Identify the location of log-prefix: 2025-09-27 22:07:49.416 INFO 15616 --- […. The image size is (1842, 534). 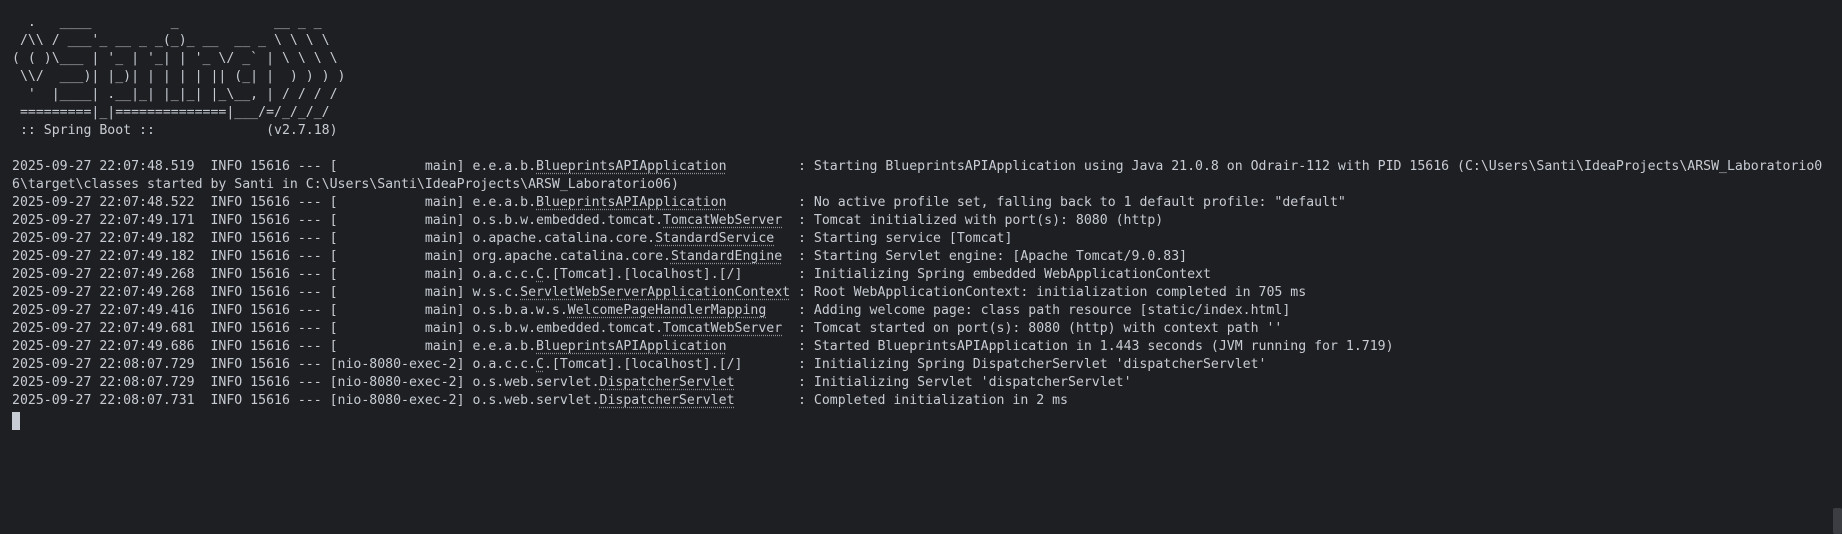
(290, 310).